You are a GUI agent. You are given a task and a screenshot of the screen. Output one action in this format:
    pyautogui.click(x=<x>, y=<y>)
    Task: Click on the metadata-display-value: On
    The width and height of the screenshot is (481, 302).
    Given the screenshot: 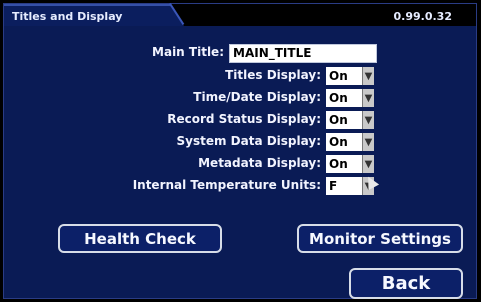 What is the action you would take?
    pyautogui.click(x=344, y=164)
    